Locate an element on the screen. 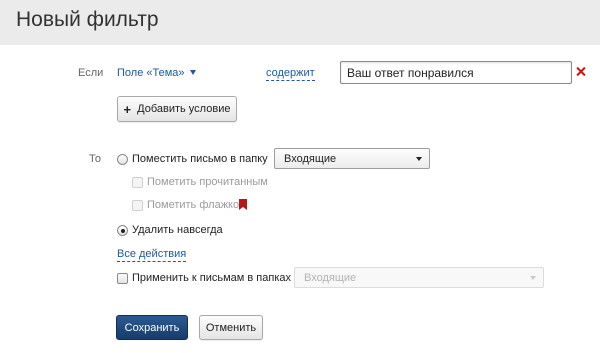 The image size is (600, 353). flag-icon is located at coordinates (243, 204).